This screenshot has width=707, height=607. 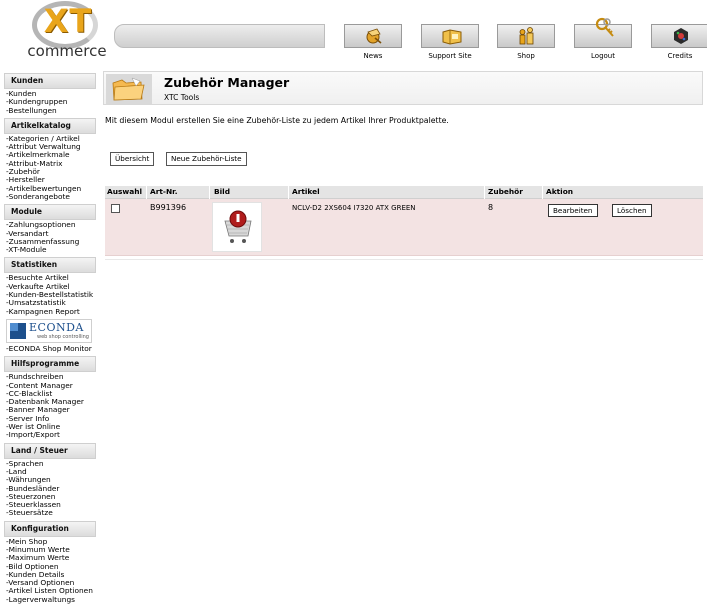 I want to click on header-bar, so click(x=219, y=36).